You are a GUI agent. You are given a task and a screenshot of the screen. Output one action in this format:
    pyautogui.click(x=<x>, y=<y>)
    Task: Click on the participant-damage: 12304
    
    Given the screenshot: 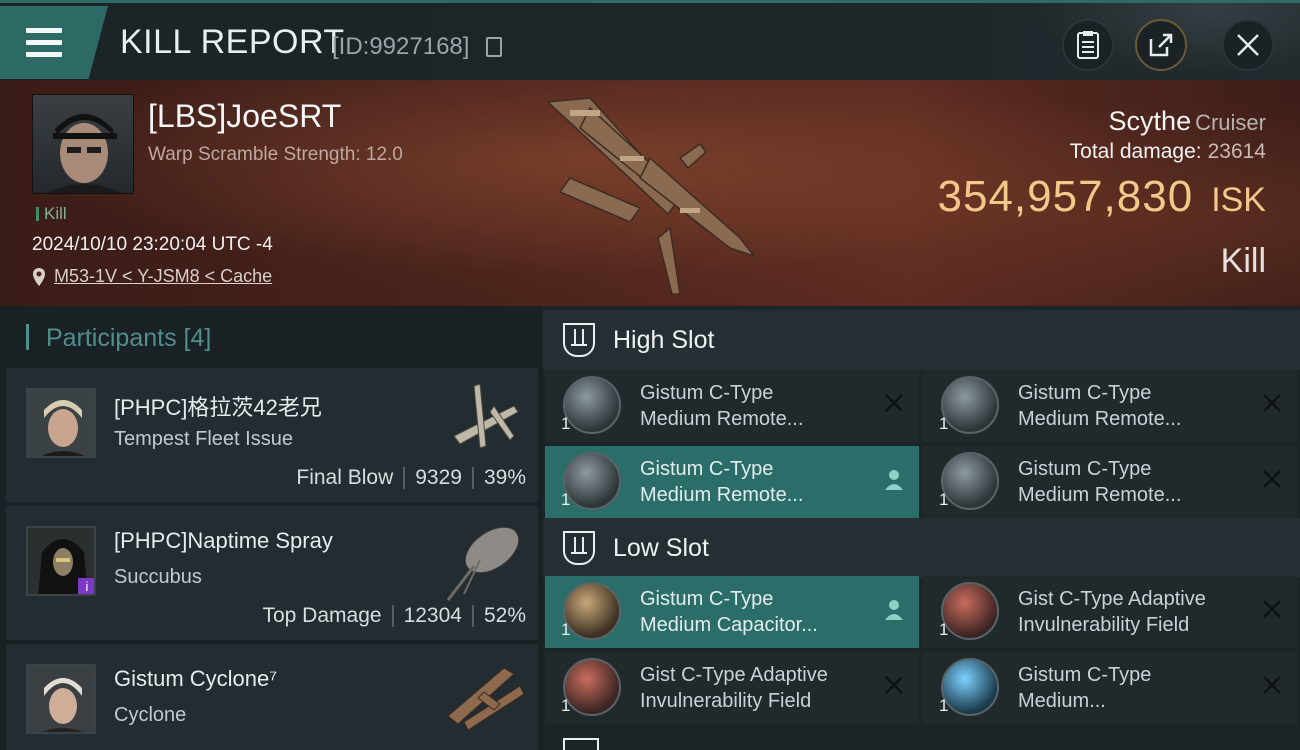 What is the action you would take?
    pyautogui.click(x=432, y=615)
    